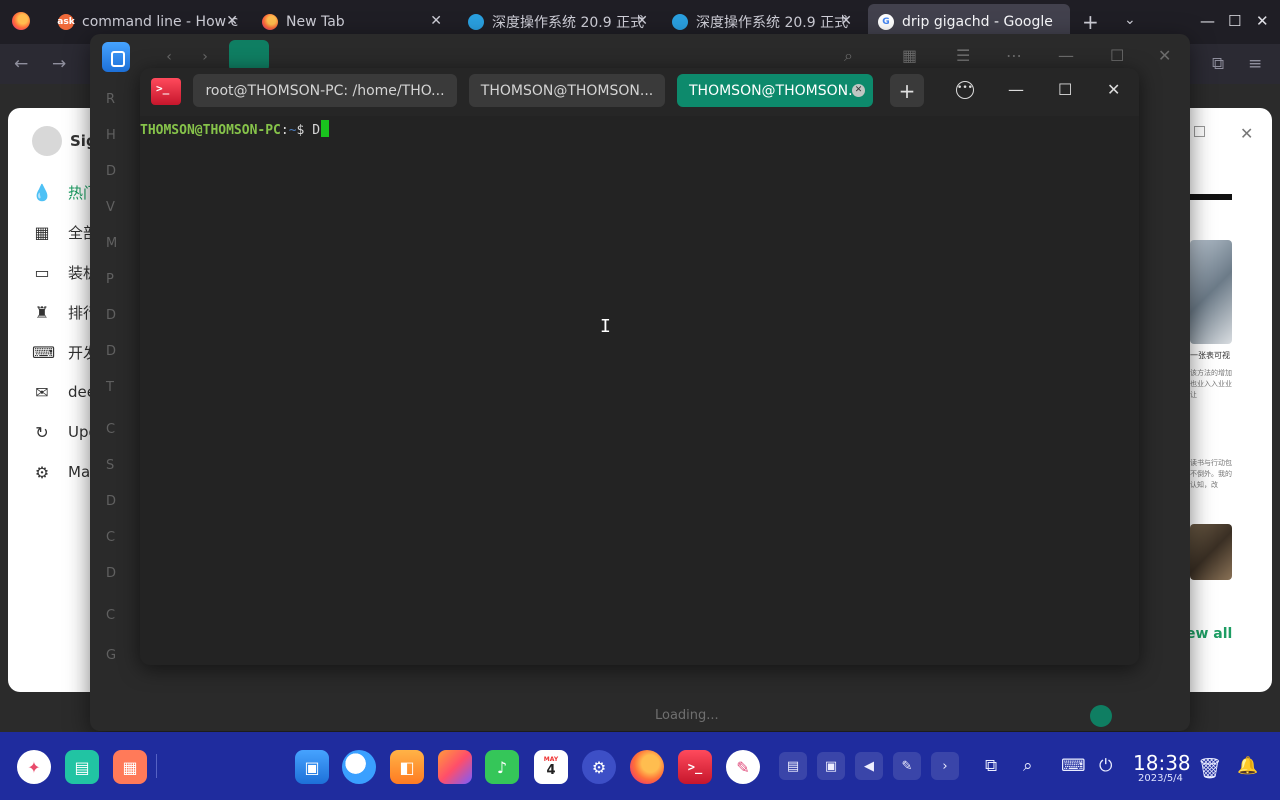 The width and height of the screenshot is (1280, 800). I want to click on view-all-link: ew all, so click(1209, 634).